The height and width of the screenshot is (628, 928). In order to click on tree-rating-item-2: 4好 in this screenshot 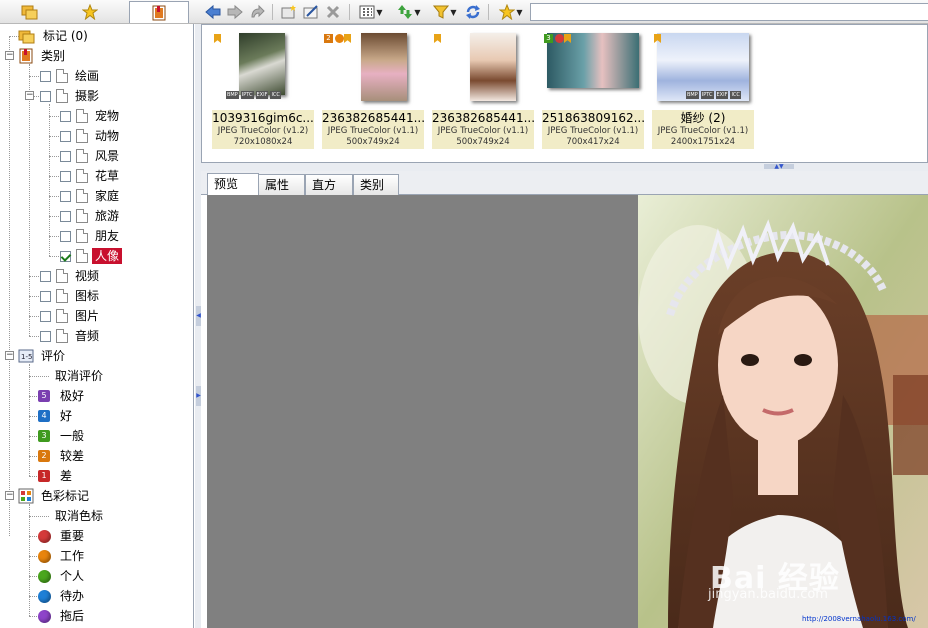, I will do `click(56, 416)`.